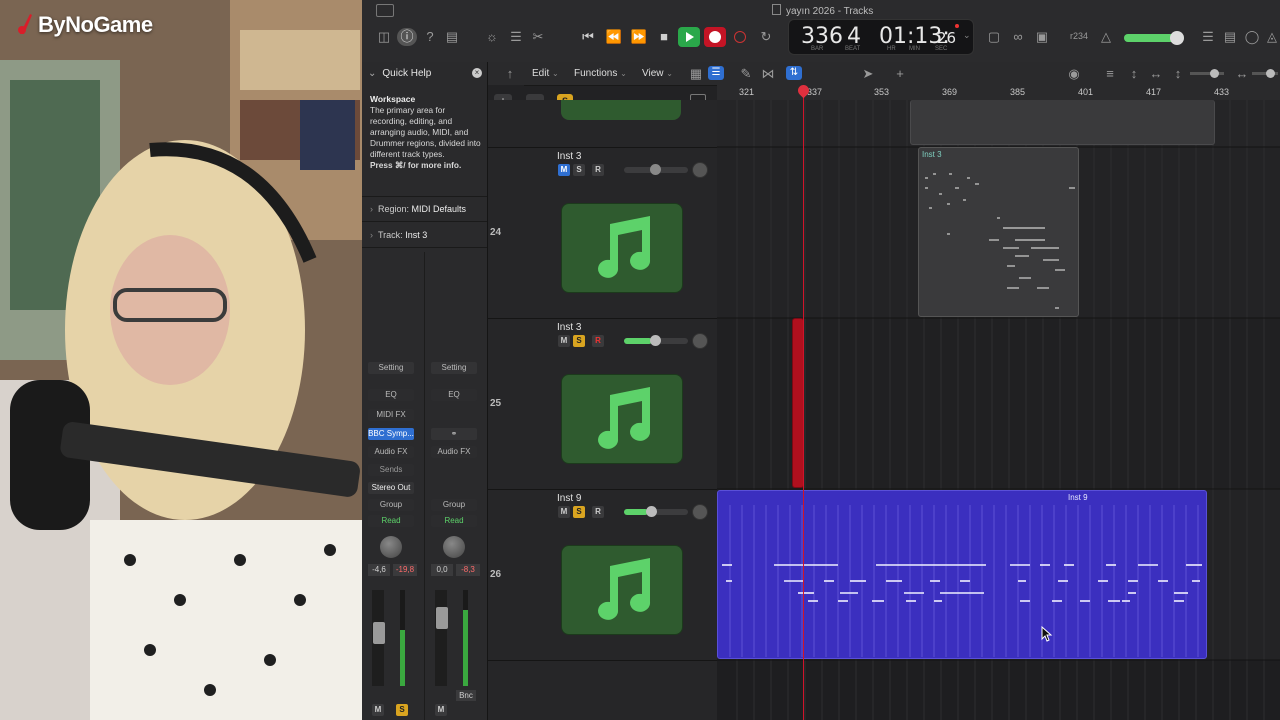 The image size is (1280, 720). Describe the element at coordinates (402, 710) in the screenshot. I see `solo-button-1: S` at that location.